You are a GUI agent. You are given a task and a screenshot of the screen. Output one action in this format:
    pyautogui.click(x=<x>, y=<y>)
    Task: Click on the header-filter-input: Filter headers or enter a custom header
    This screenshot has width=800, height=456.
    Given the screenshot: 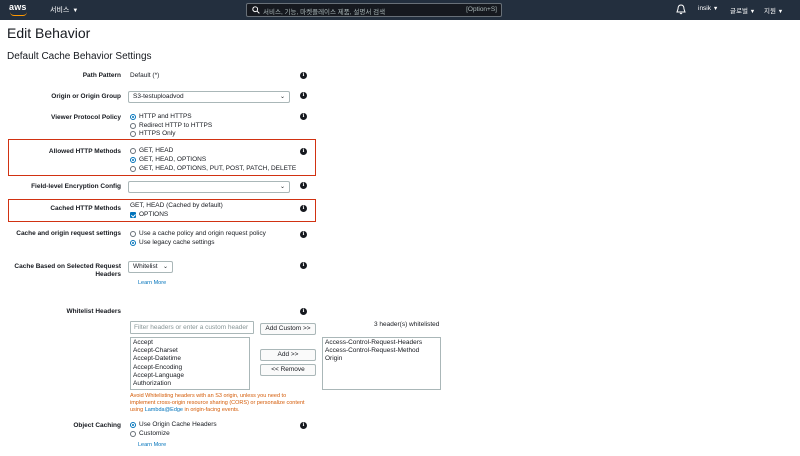 What is the action you would take?
    pyautogui.click(x=192, y=327)
    